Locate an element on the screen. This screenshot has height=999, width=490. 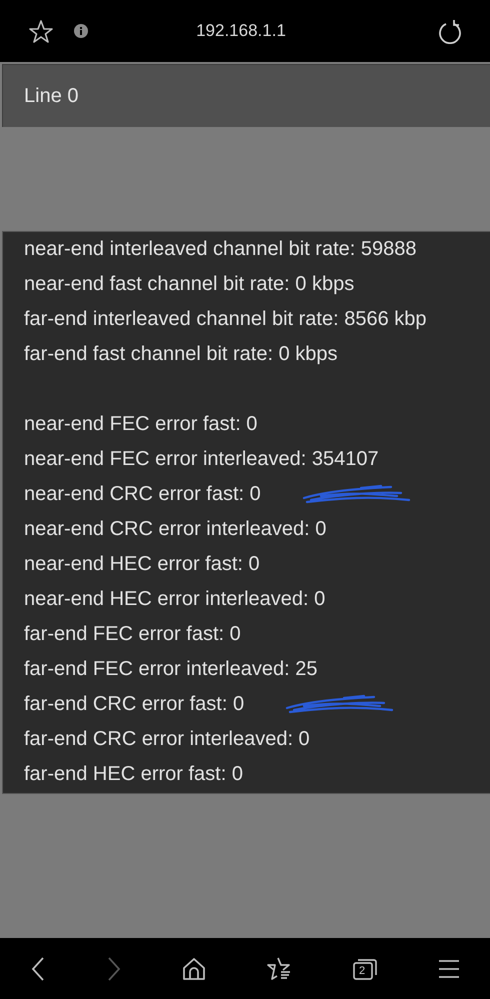
star-icon is located at coordinates (41, 31).